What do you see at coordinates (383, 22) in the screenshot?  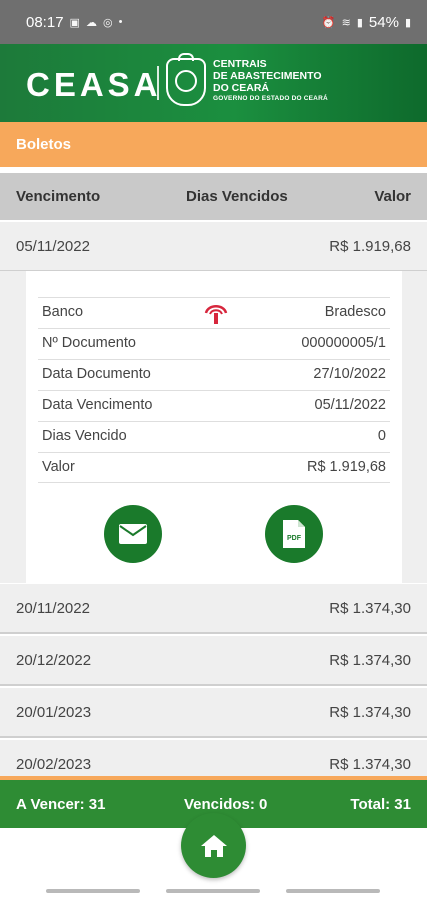 I see `battery-percent: 54%` at bounding box center [383, 22].